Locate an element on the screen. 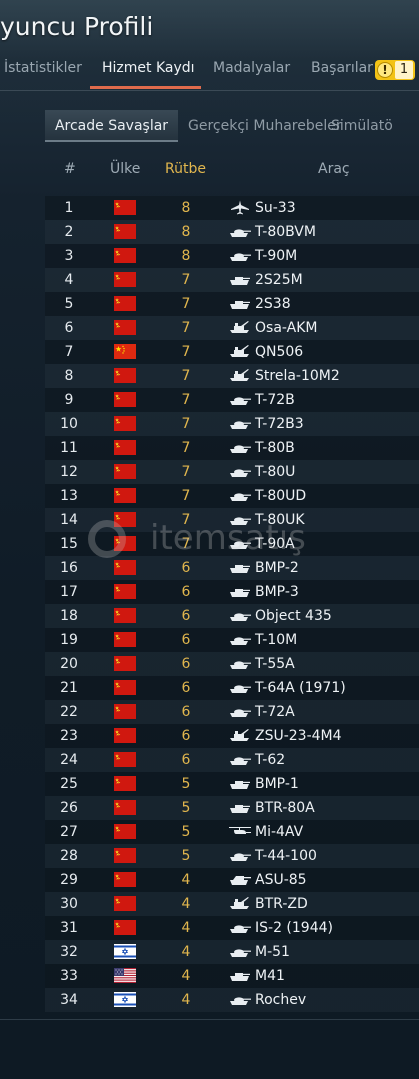 This screenshot has height=1079, width=419. vehicle-name: T-72B3 is located at coordinates (279, 424).